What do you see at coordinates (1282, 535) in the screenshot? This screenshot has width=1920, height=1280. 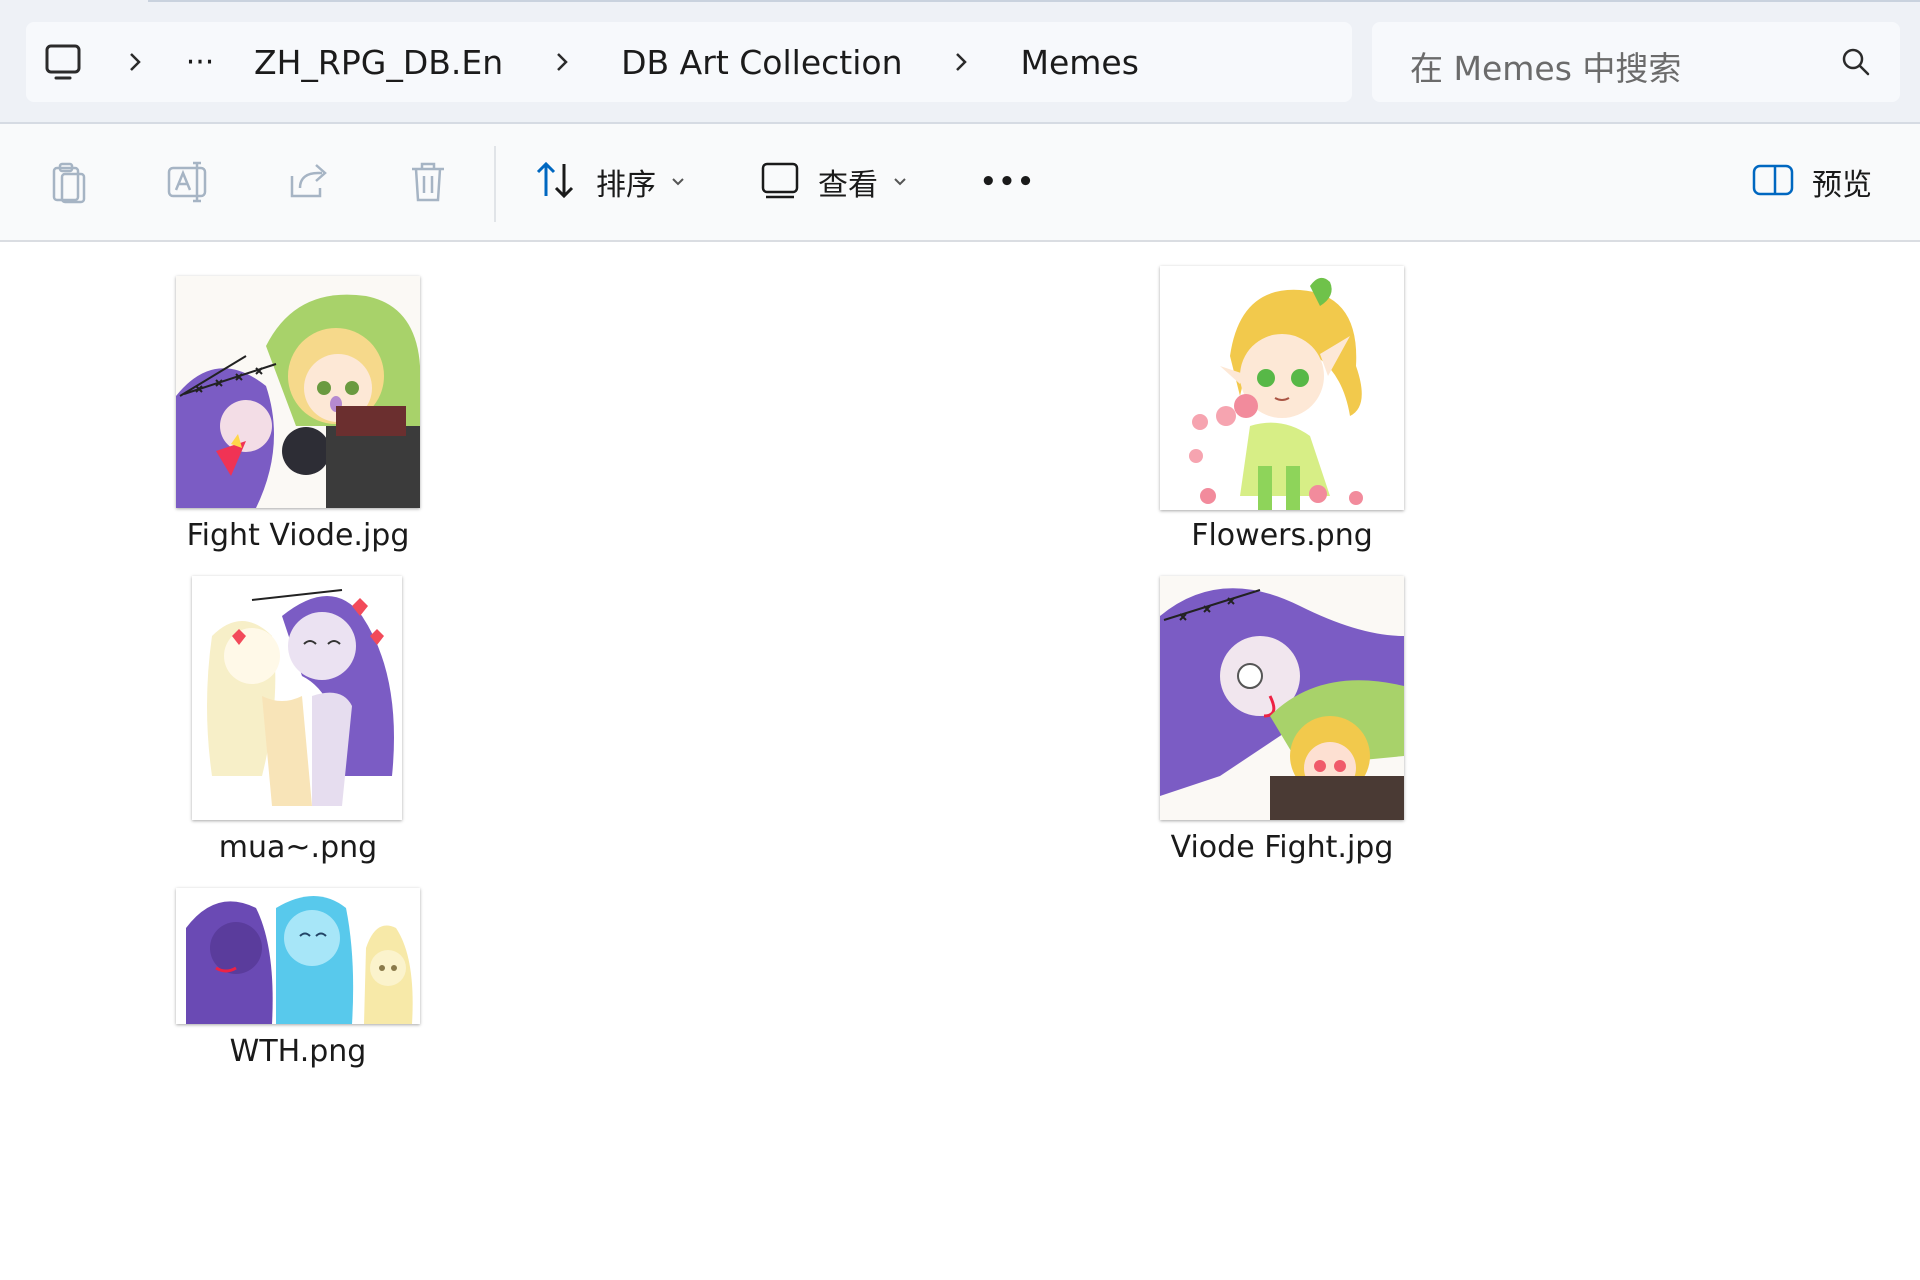 I see `file-name: Flowers.png` at bounding box center [1282, 535].